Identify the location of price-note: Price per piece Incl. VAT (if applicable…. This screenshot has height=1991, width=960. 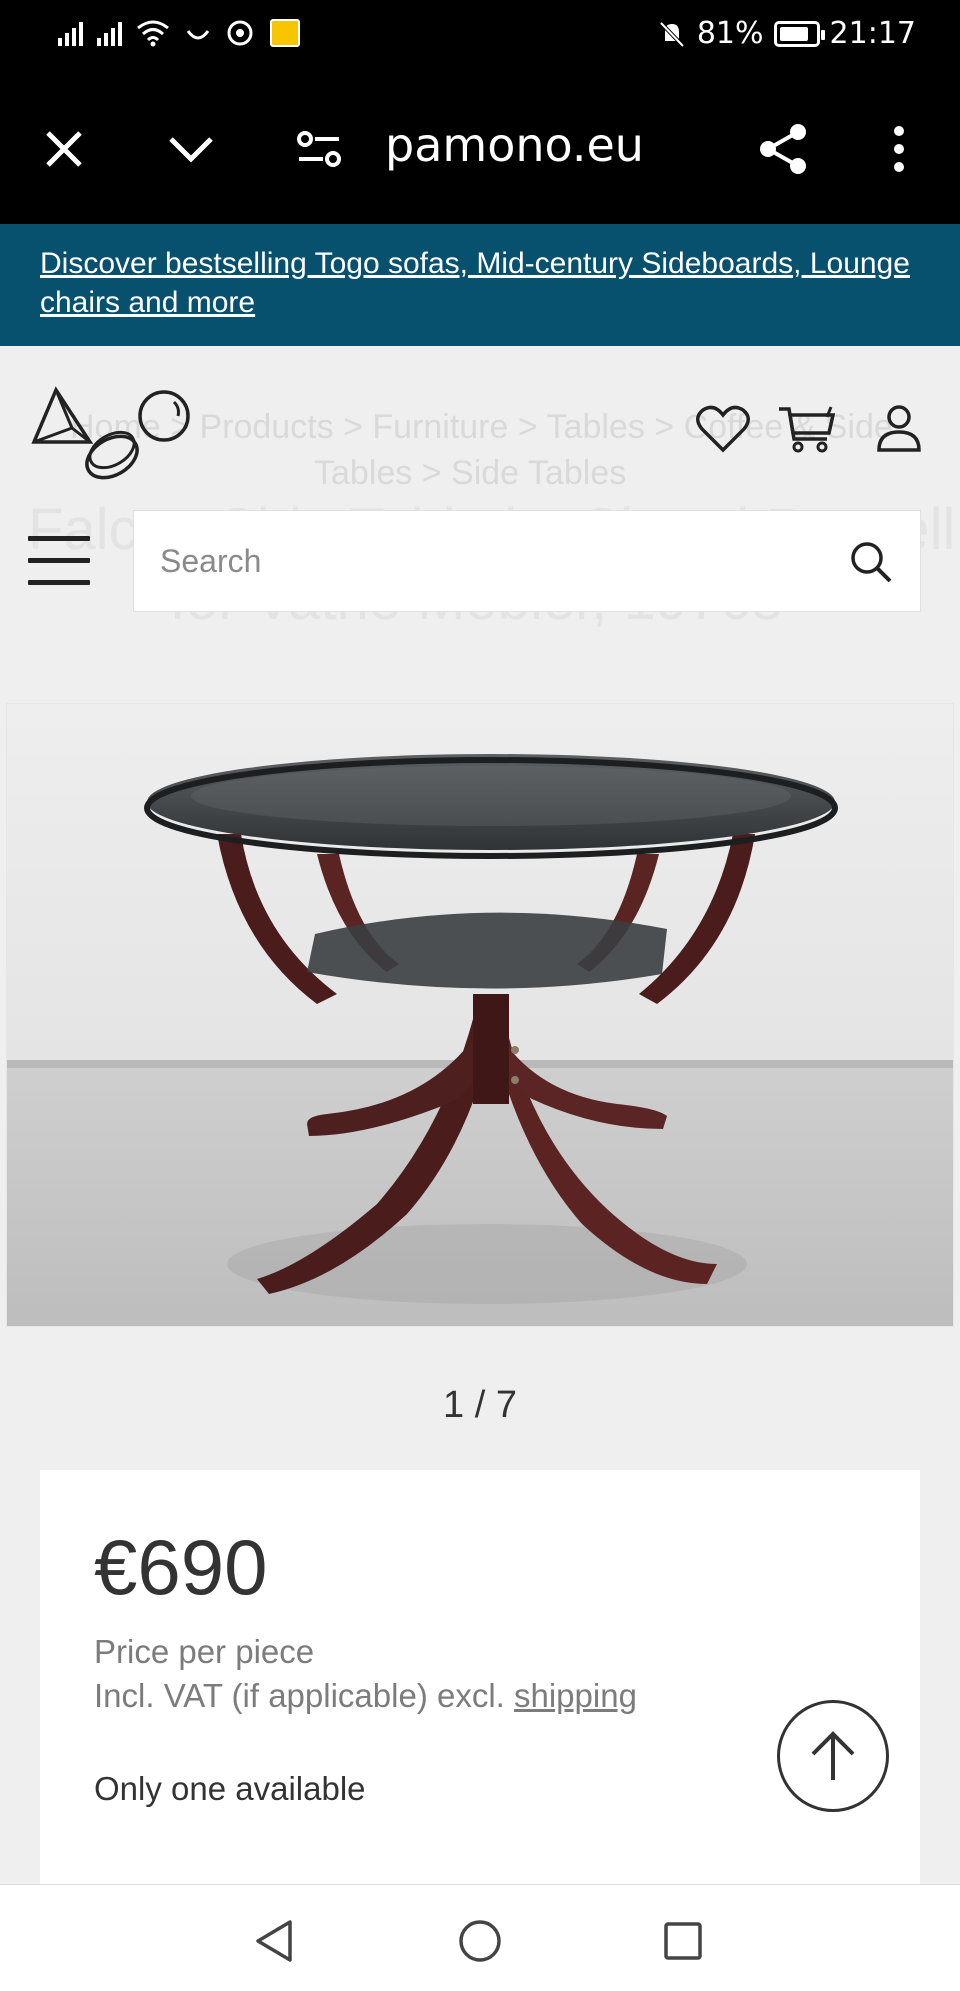
(365, 1674).